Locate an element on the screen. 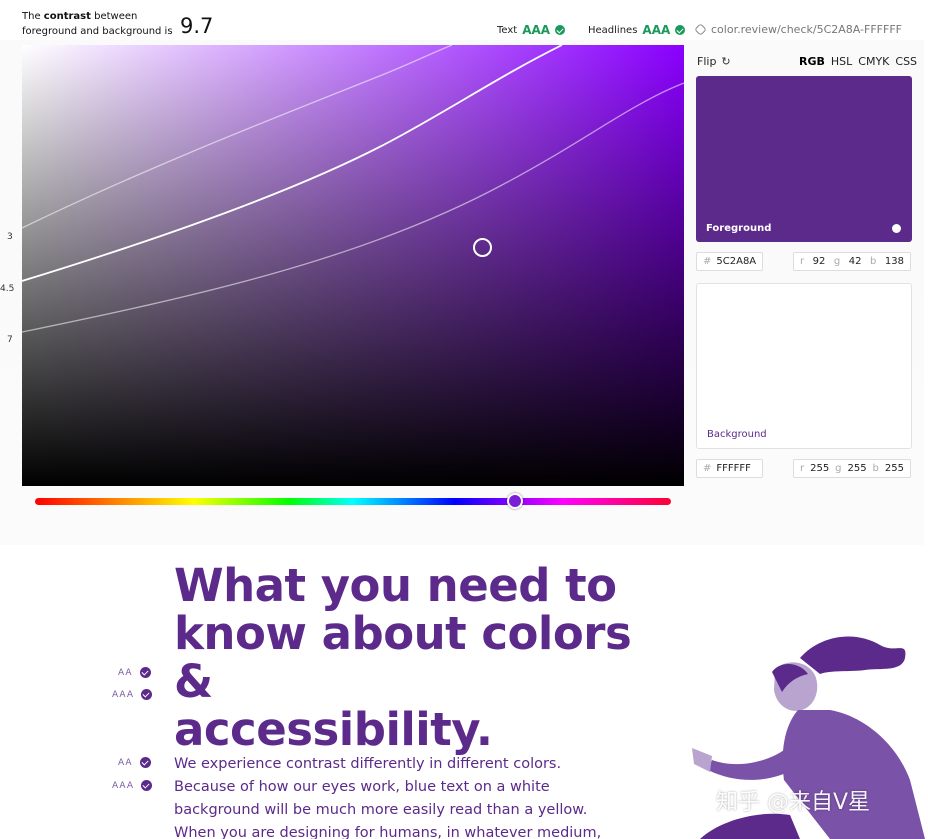  link-icon is located at coordinates (700, 29).